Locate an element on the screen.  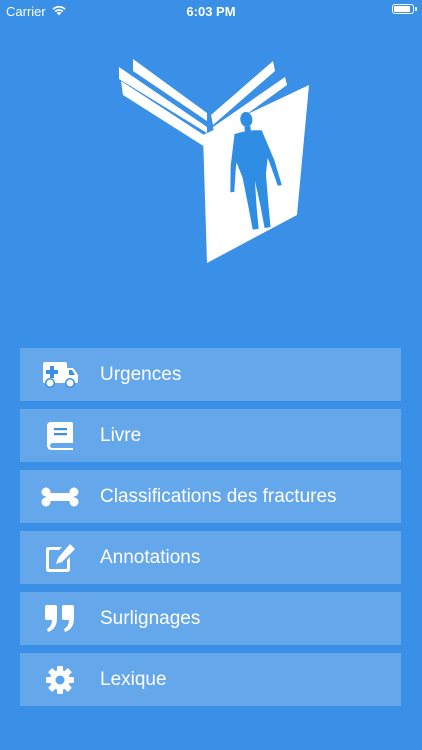
status-bar: Carrier 6:03 PM is located at coordinates (211, 11).